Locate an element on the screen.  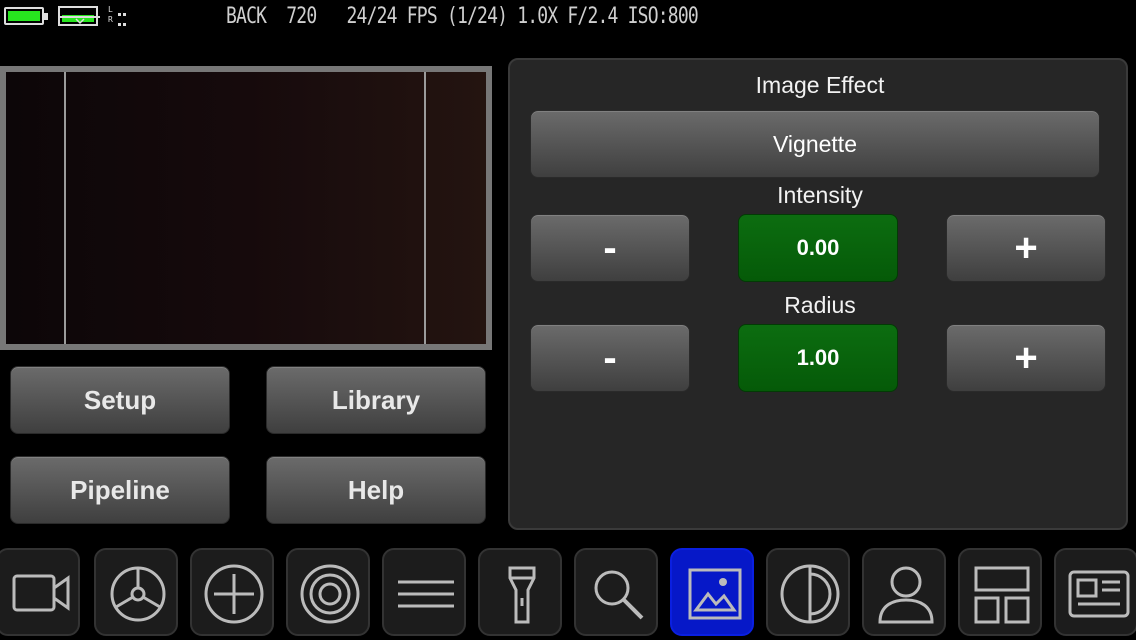
pipeline-label: Pipeline is located at coordinates (120, 489).